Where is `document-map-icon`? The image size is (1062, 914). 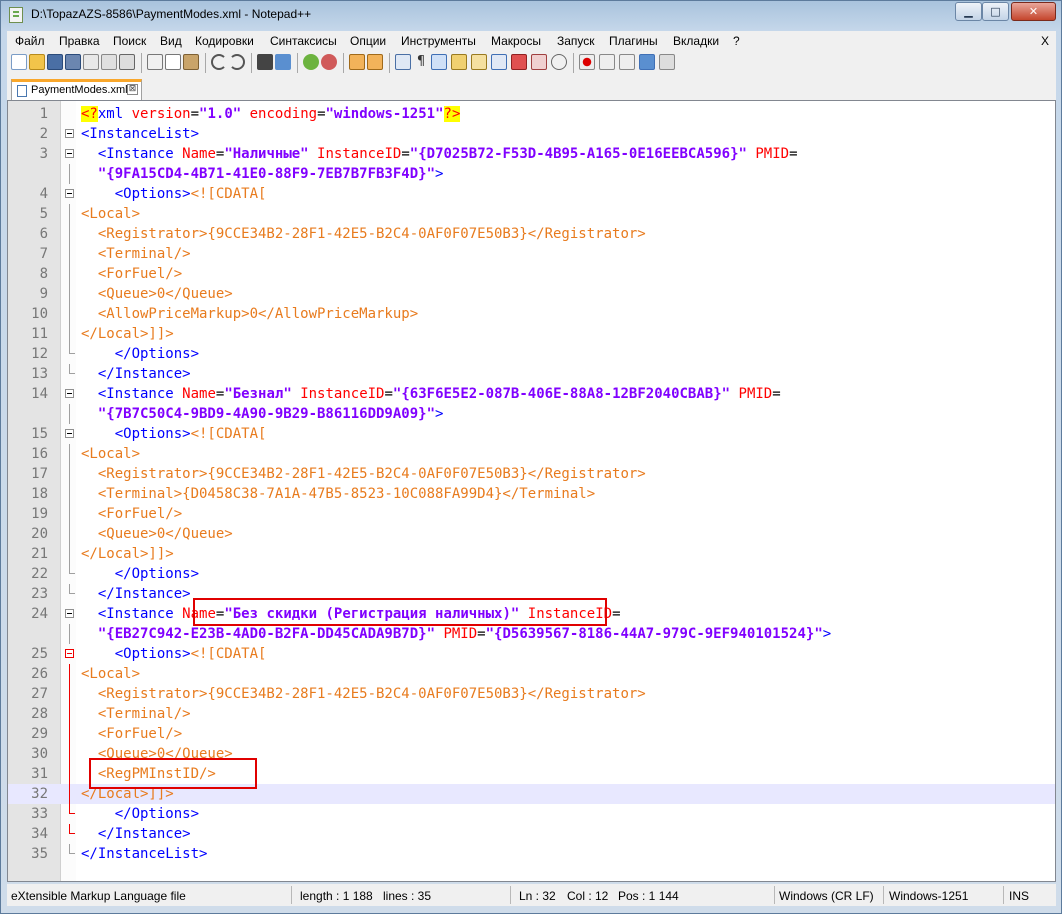 document-map-icon is located at coordinates (479, 62).